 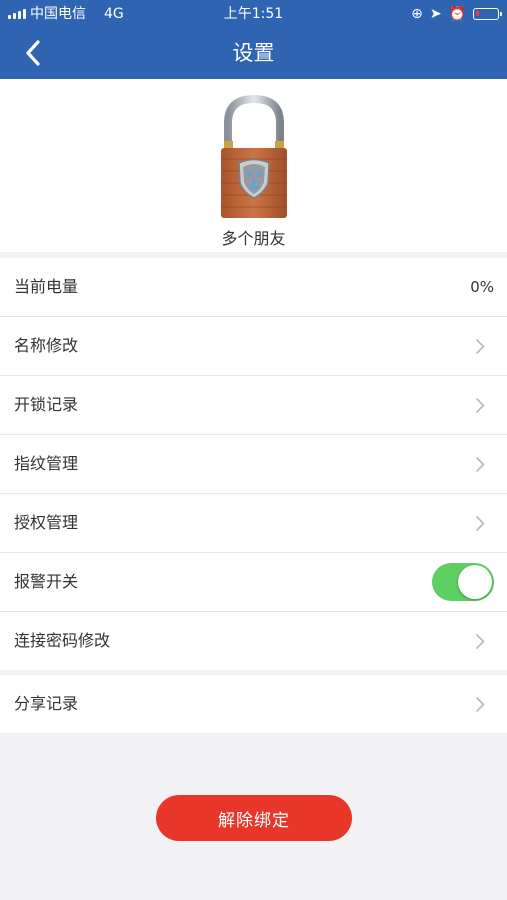 What do you see at coordinates (253, 405) in the screenshot?
I see `unlock-records-row: 开锁记录` at bounding box center [253, 405].